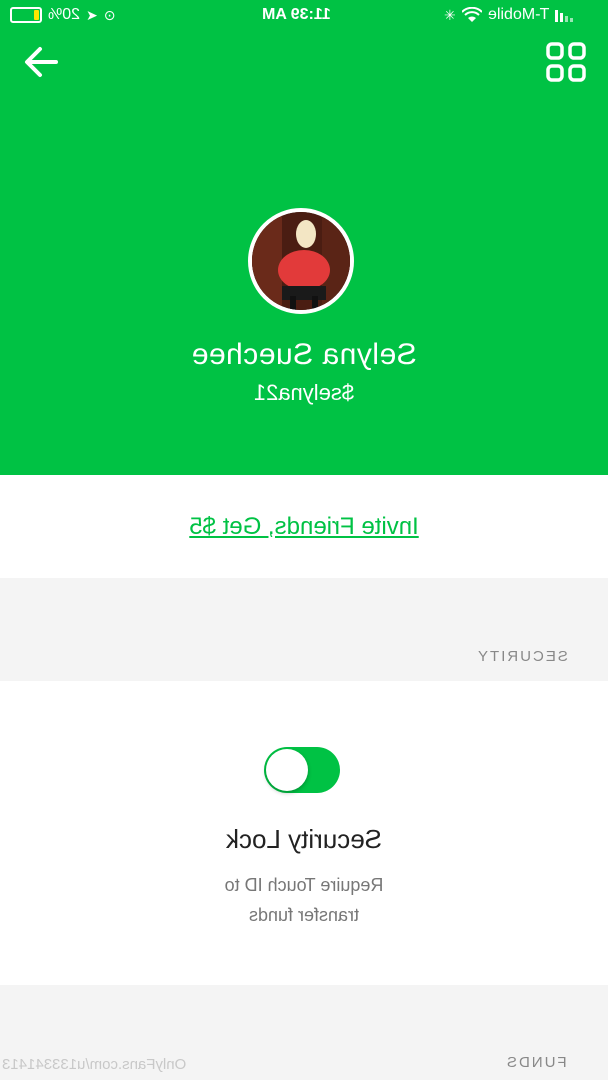 The width and height of the screenshot is (608, 1080). I want to click on carrier-name: T-Mobile, so click(518, 14).